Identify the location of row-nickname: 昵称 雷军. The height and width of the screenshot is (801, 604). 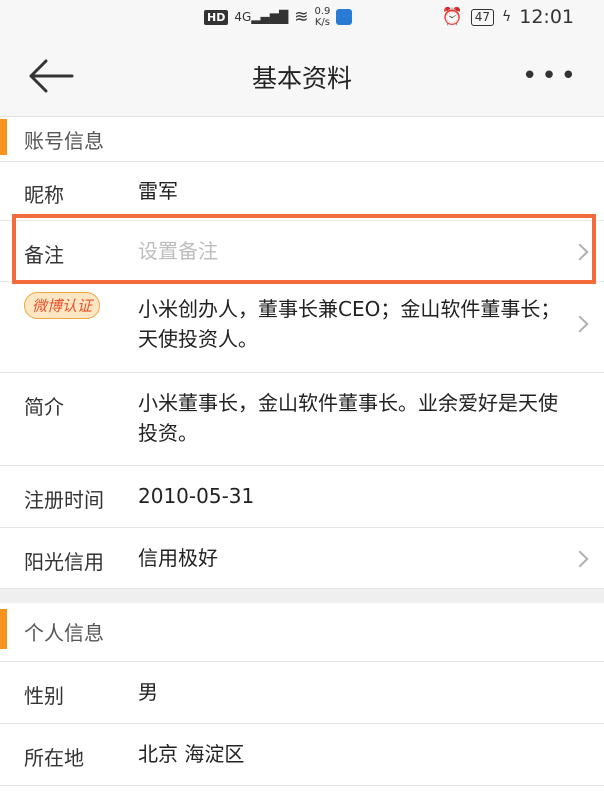
(302, 191).